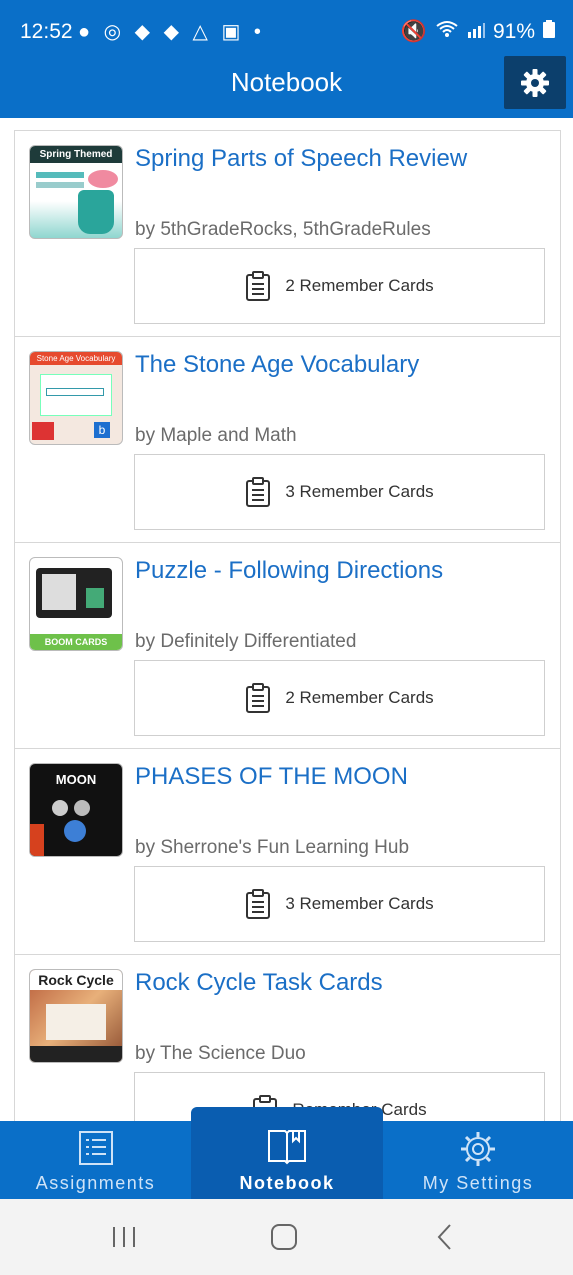 Image resolution: width=573 pixels, height=1275 pixels. Describe the element at coordinates (286, 32) in the screenshot. I see `status-bar: 12:52 ● ◎ ◆ ◆ △ ▣ • 🔇 91%` at that location.